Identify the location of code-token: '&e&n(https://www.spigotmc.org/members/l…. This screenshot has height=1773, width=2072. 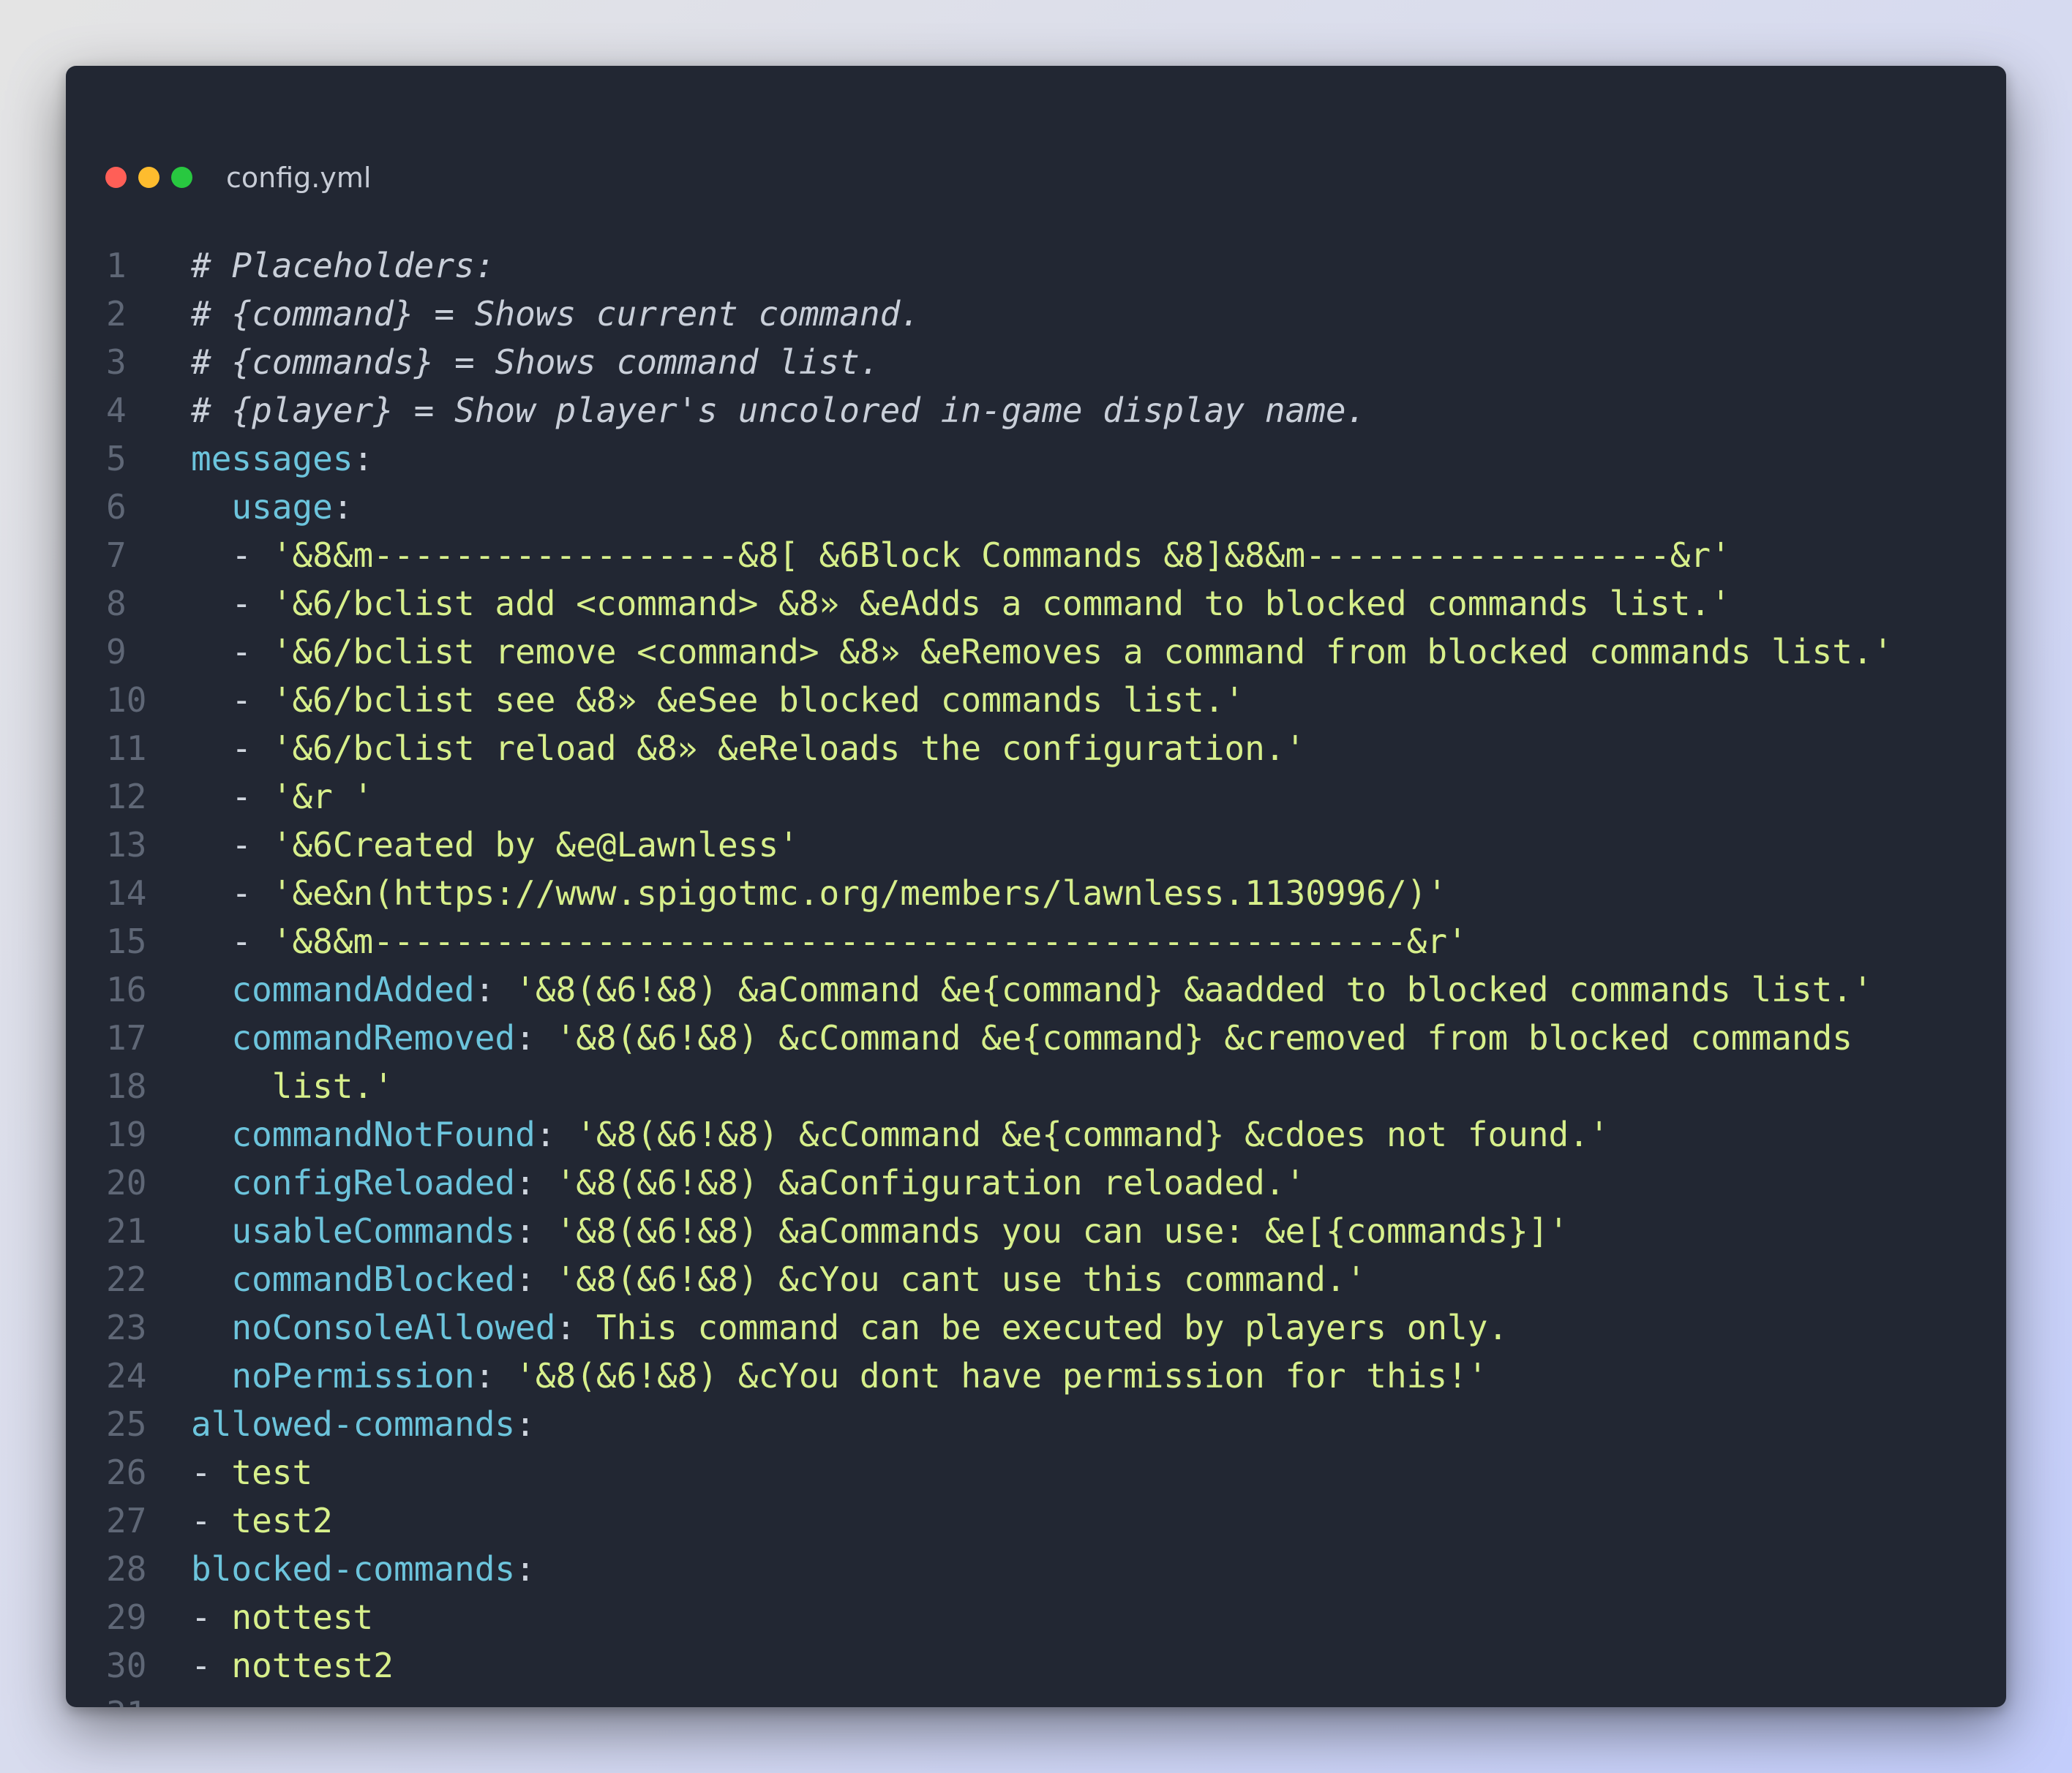
(859, 893).